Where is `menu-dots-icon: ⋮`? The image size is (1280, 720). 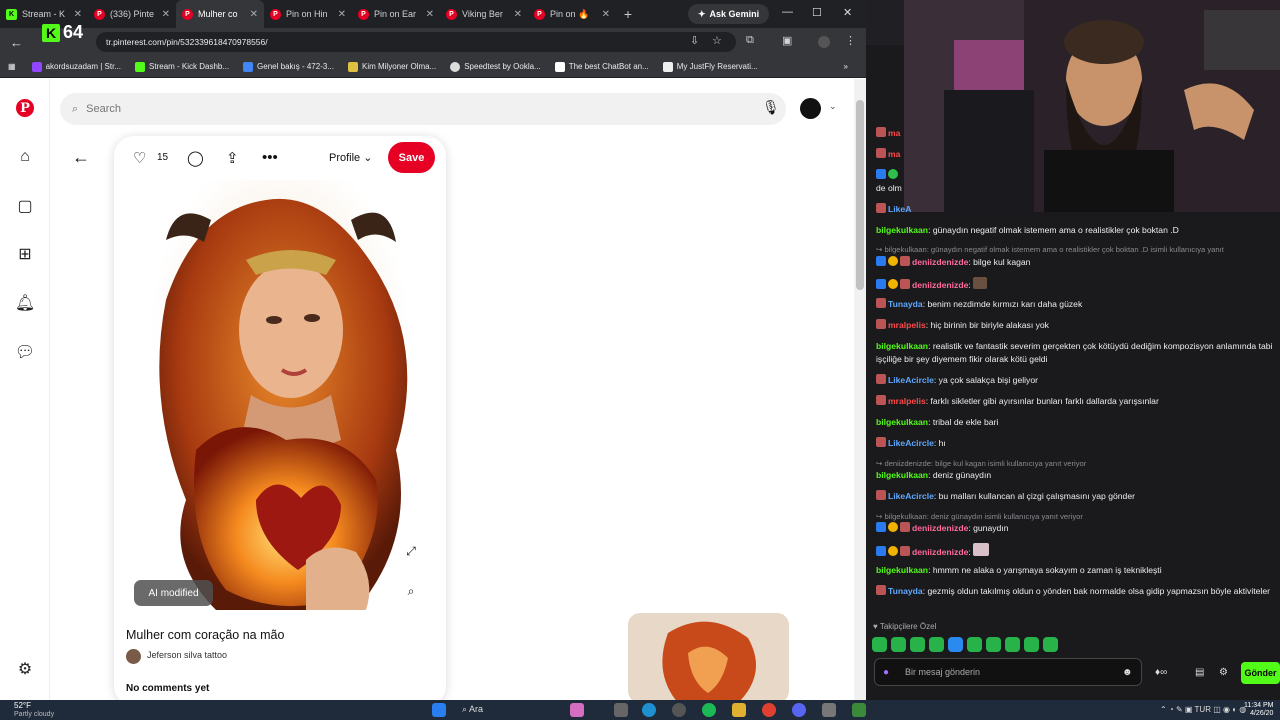
menu-dots-icon: ⋮ is located at coordinates (850, 40).